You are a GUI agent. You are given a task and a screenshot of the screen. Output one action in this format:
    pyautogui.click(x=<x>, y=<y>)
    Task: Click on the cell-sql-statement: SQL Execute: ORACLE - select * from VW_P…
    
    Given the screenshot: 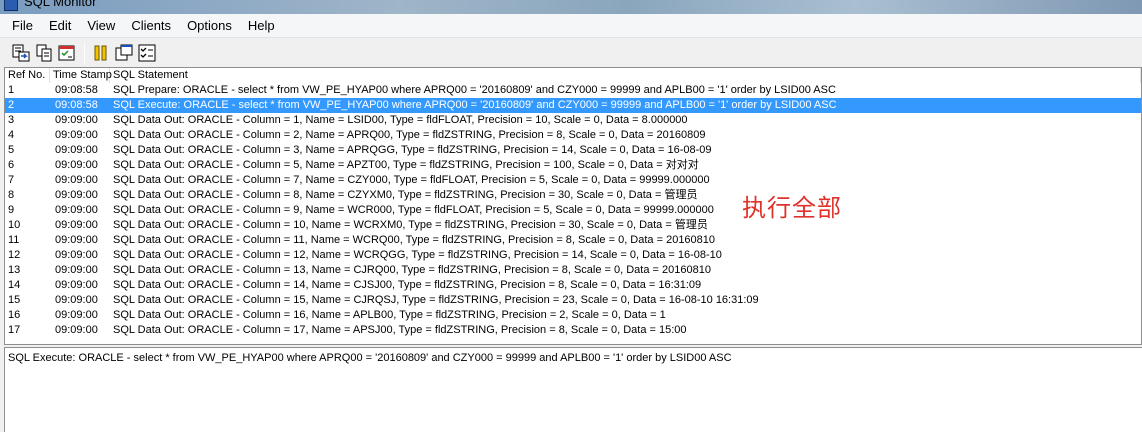 What is the action you would take?
    pyautogui.click(x=475, y=105)
    